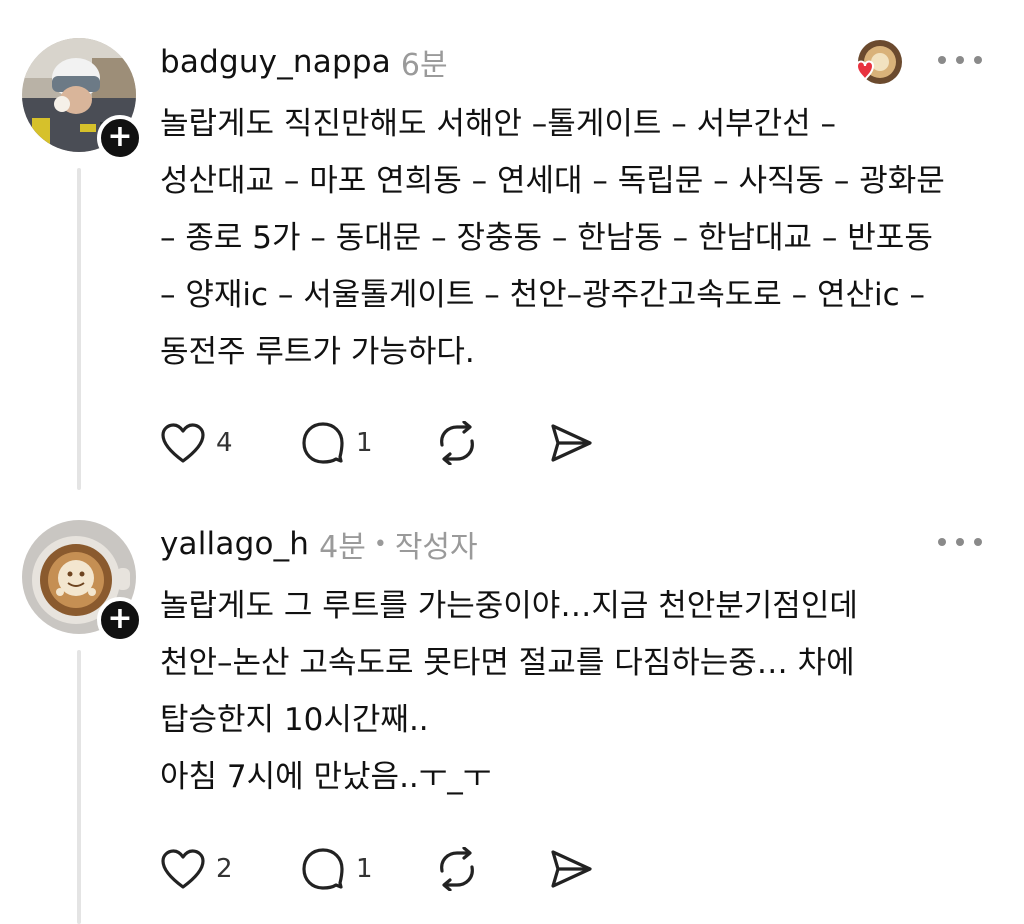 This screenshot has height=924, width=1024. I want to click on timestamp: 6분, so click(424, 65).